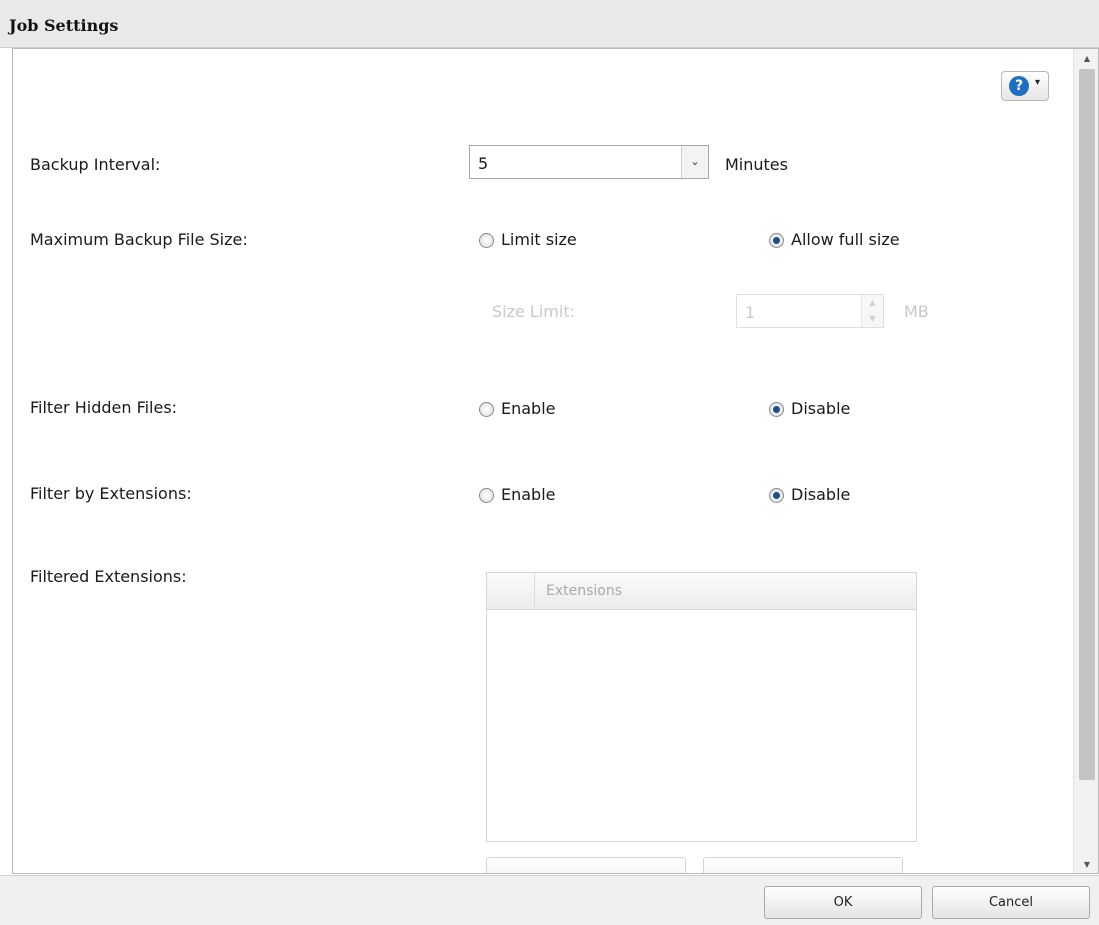 This screenshot has width=1099, height=925. Describe the element at coordinates (916, 311) in the screenshot. I see `size-limit-unit: MB` at that location.